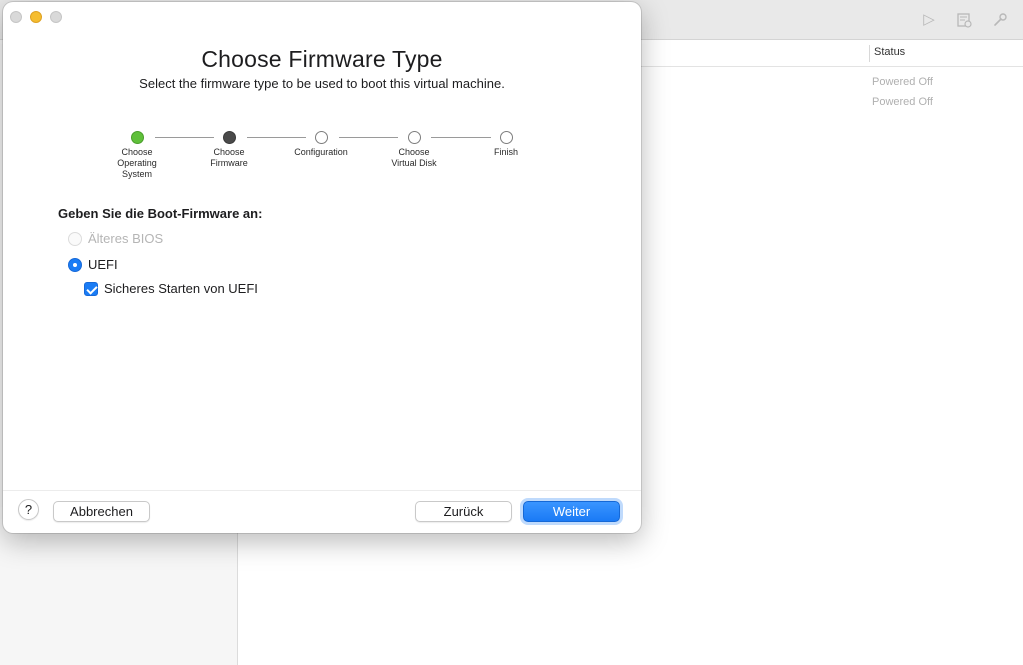 The height and width of the screenshot is (665, 1023). Describe the element at coordinates (964, 20) in the screenshot. I see `snapshot-icon` at that location.